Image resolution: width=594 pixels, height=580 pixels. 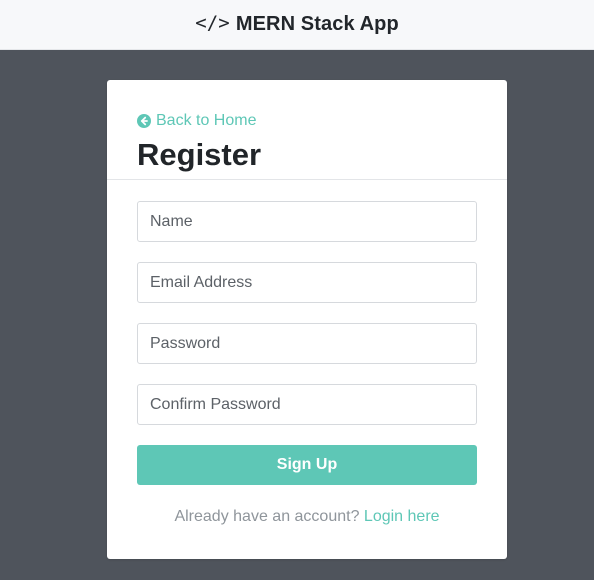 I want to click on login-prompt-text: Already have an account?, so click(x=267, y=516).